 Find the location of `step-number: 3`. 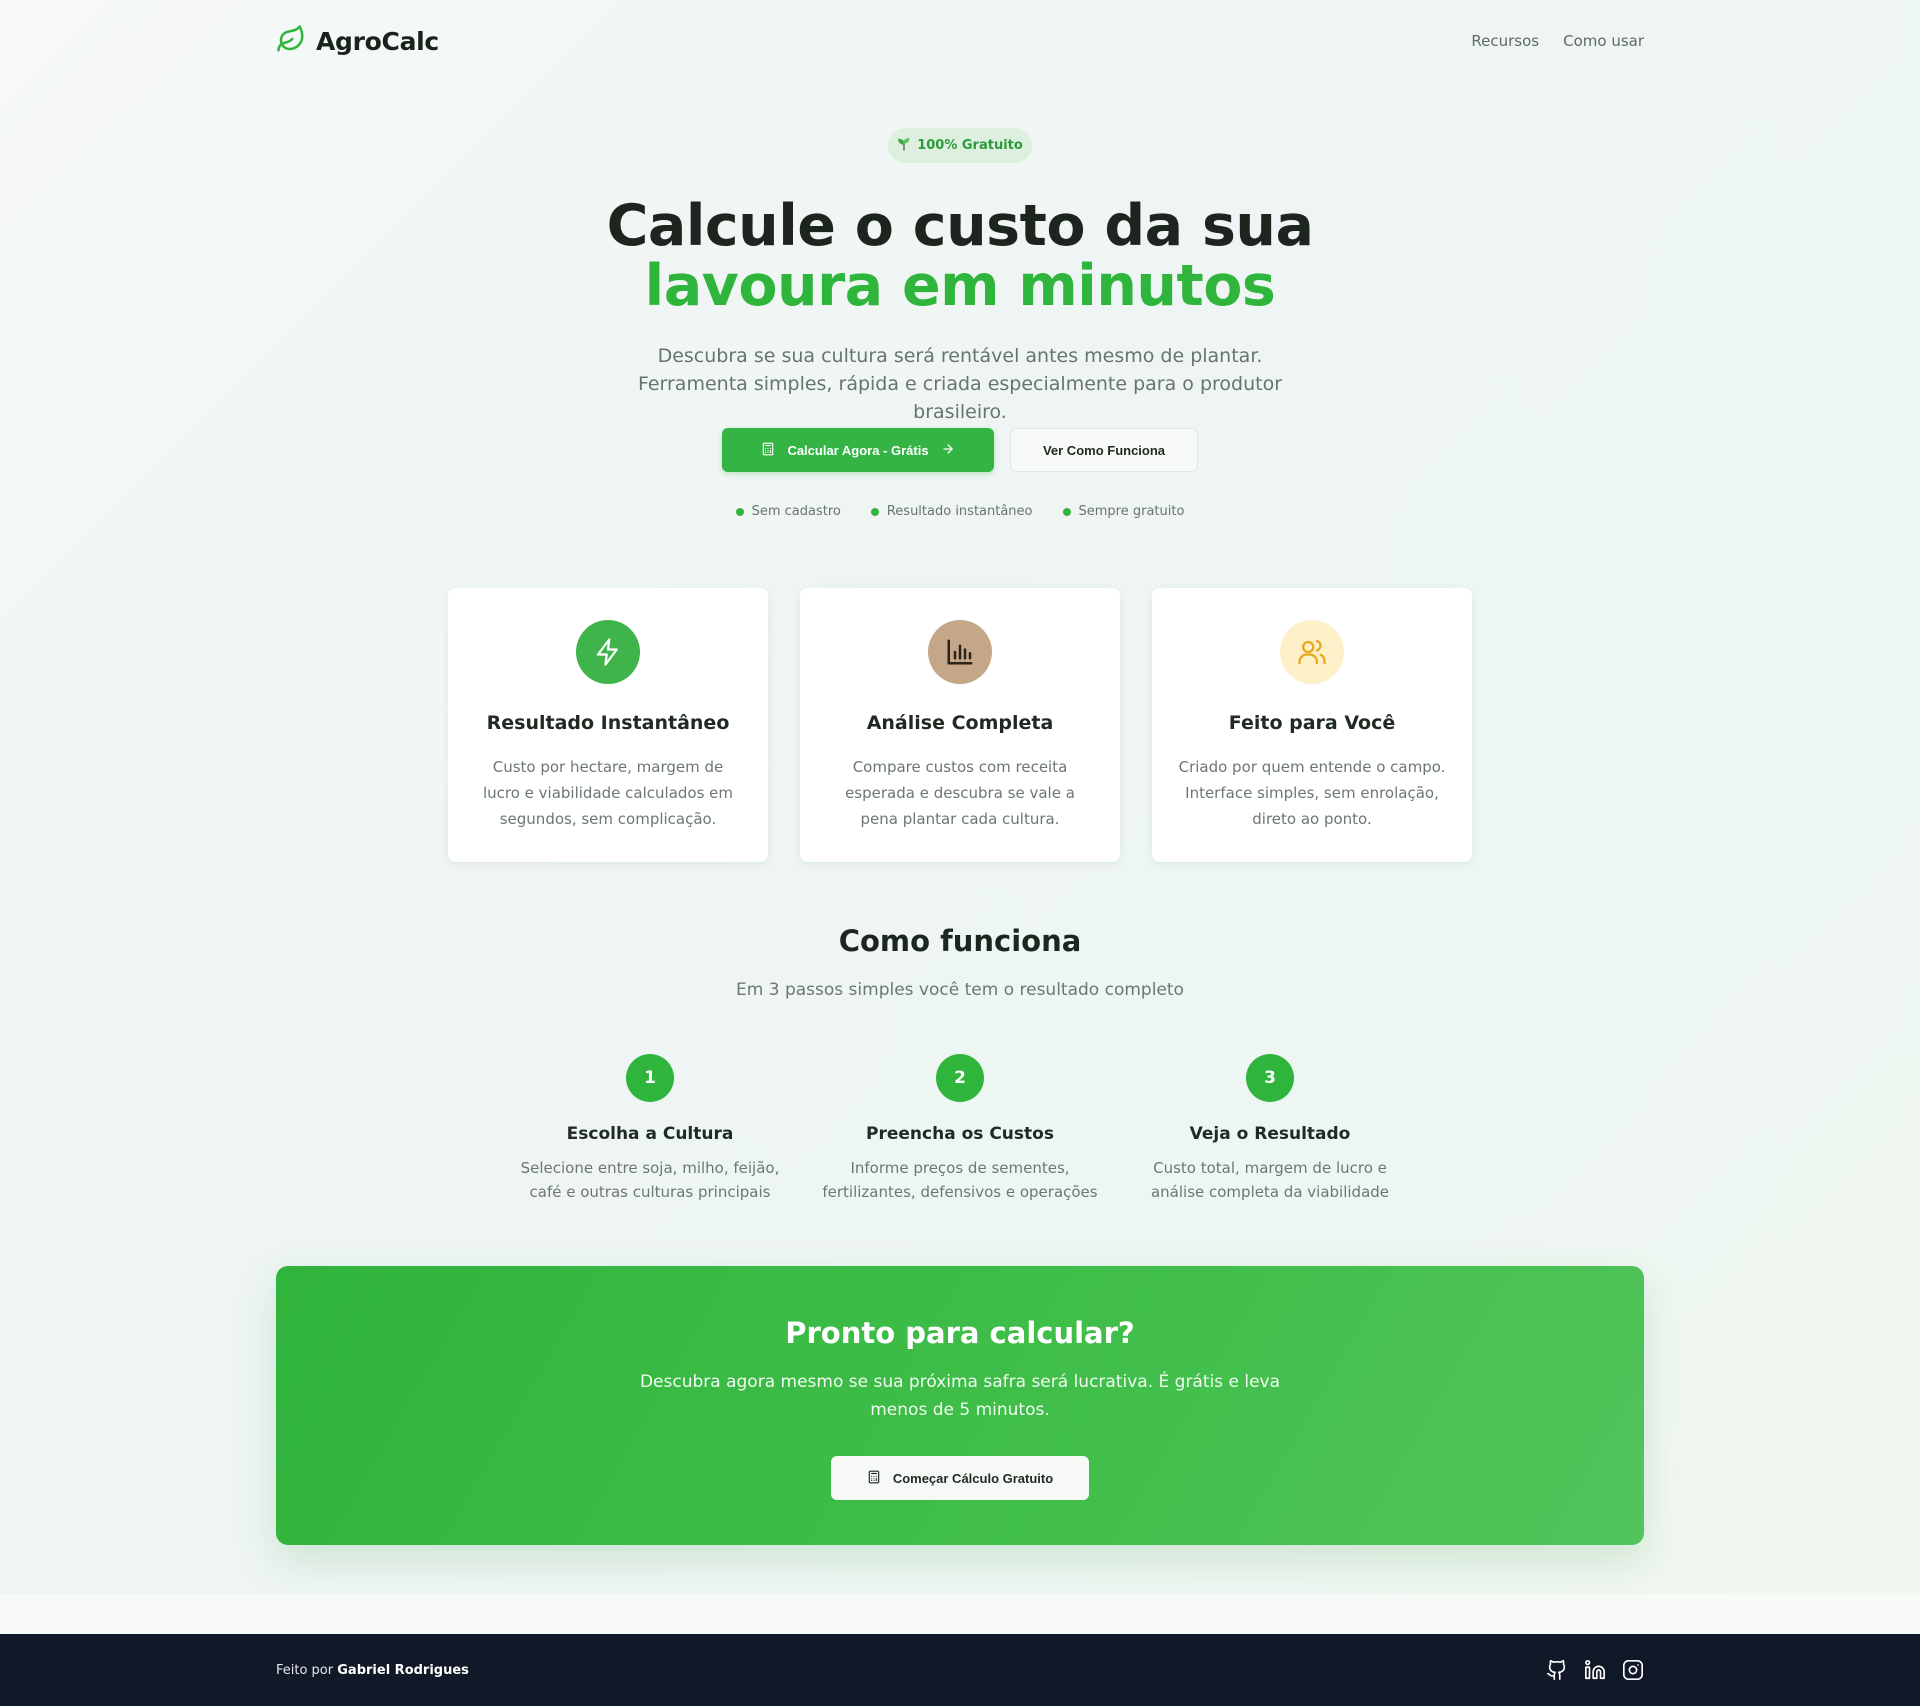

step-number: 3 is located at coordinates (1270, 1078).